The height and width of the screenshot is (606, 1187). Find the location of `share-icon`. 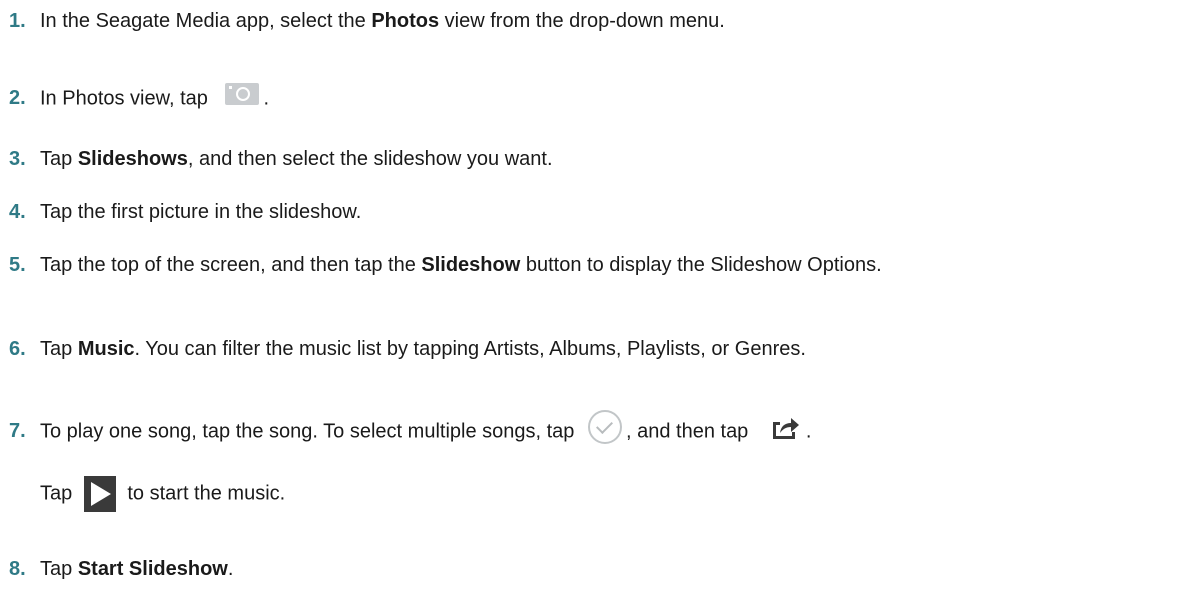

share-icon is located at coordinates (785, 427).